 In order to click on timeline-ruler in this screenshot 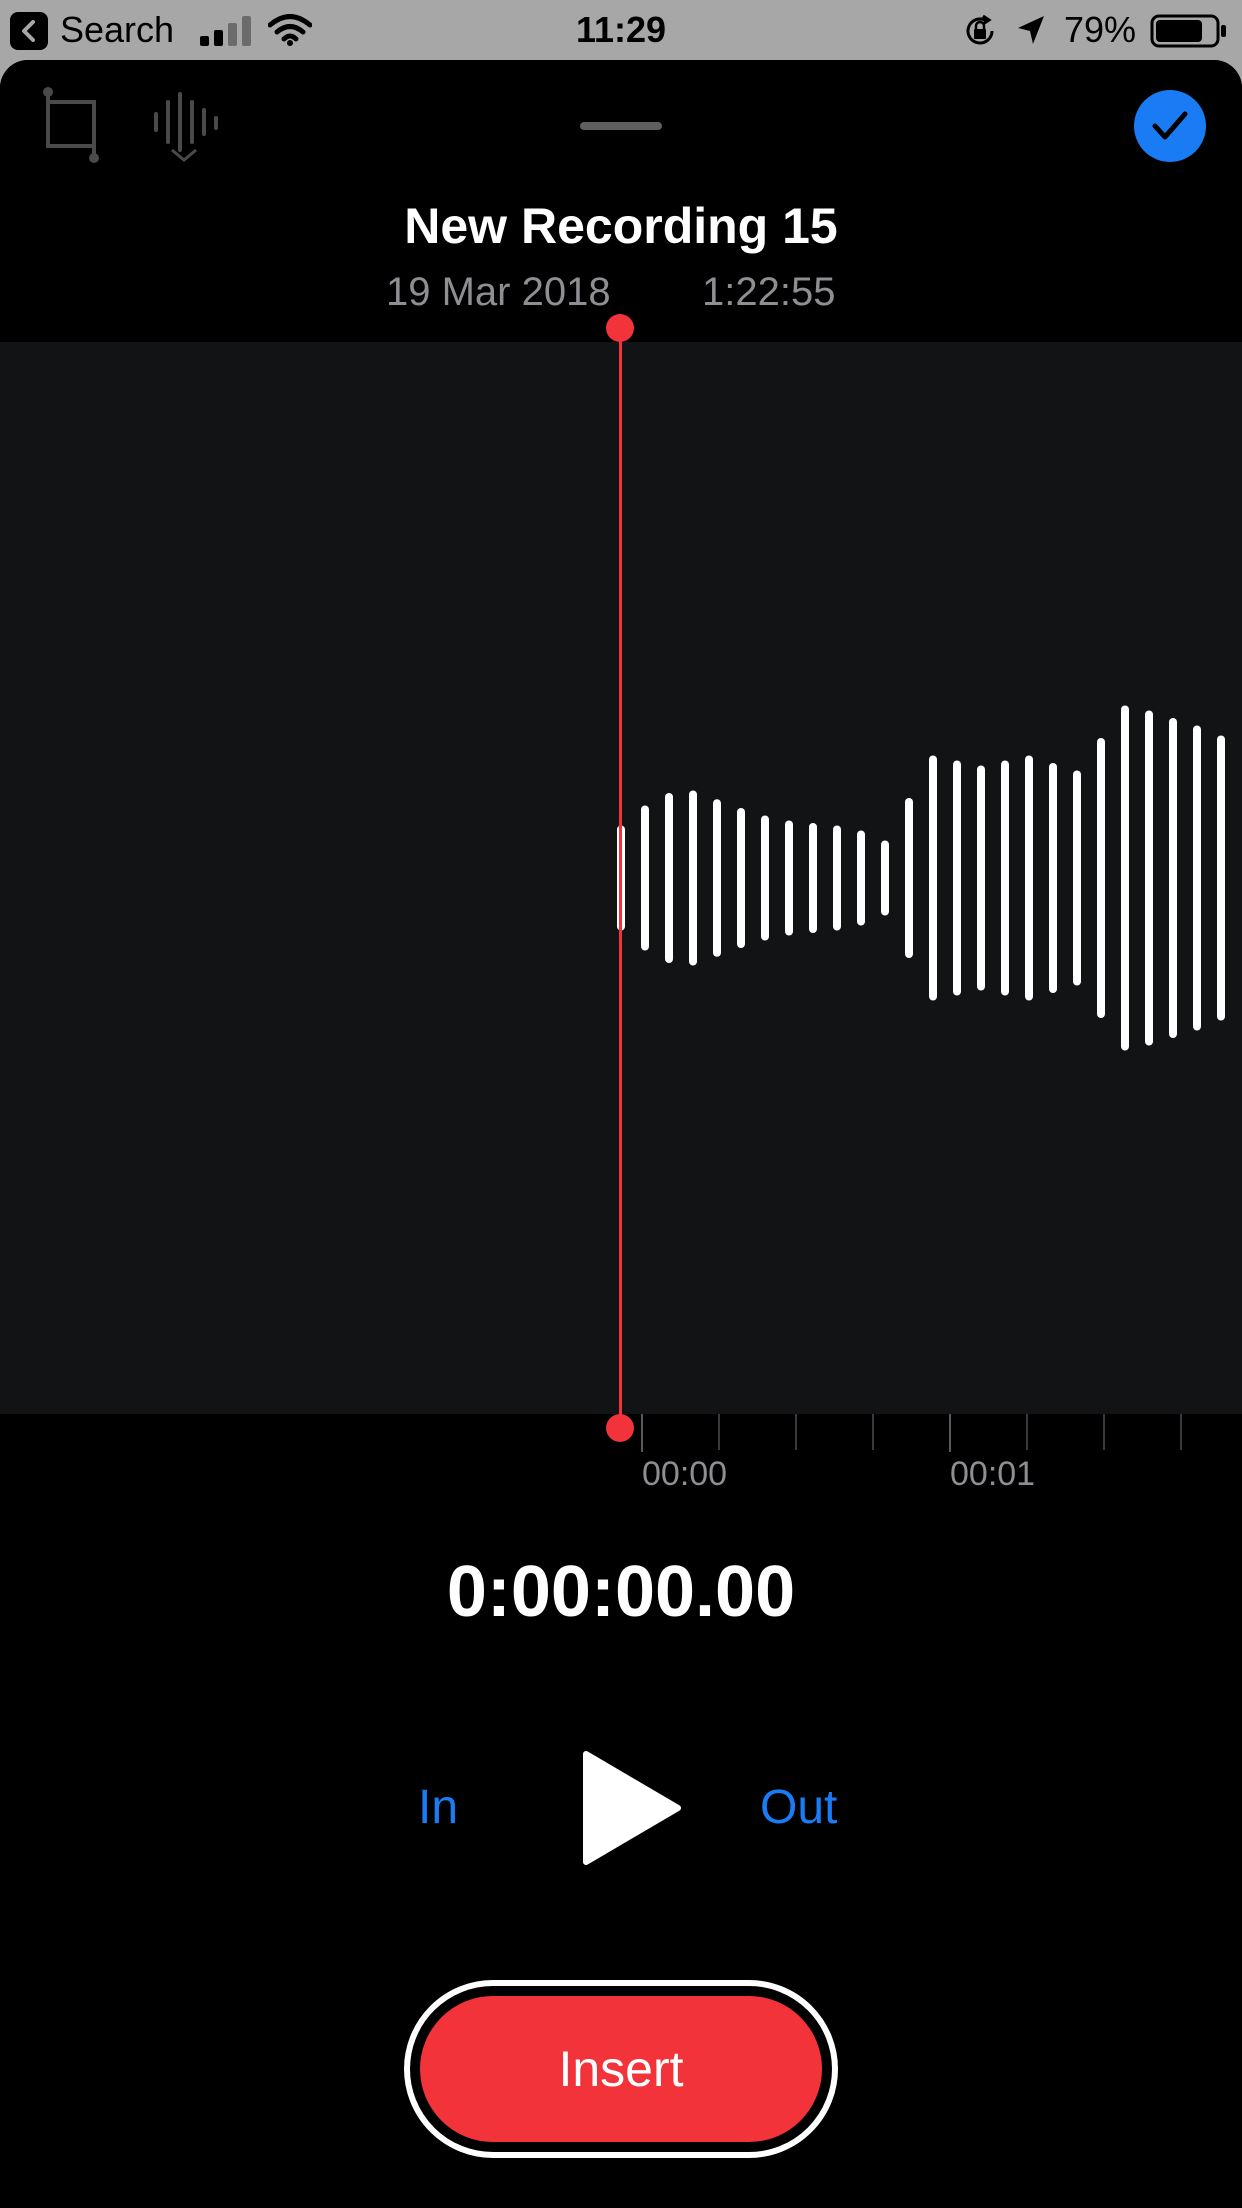, I will do `click(621, 1434)`.